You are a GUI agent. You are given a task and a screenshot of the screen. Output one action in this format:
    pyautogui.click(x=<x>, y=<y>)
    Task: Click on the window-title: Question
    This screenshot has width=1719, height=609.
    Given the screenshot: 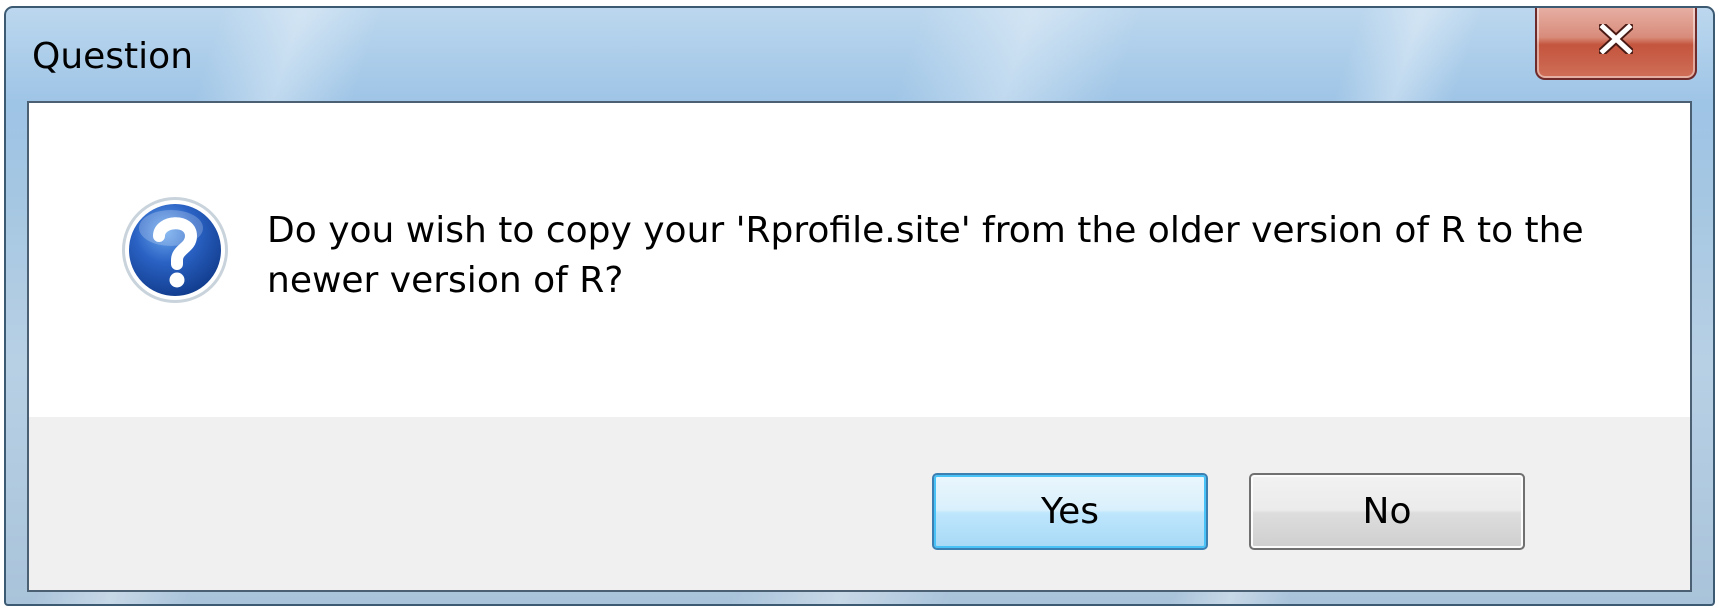 What is the action you would take?
    pyautogui.click(x=113, y=56)
    